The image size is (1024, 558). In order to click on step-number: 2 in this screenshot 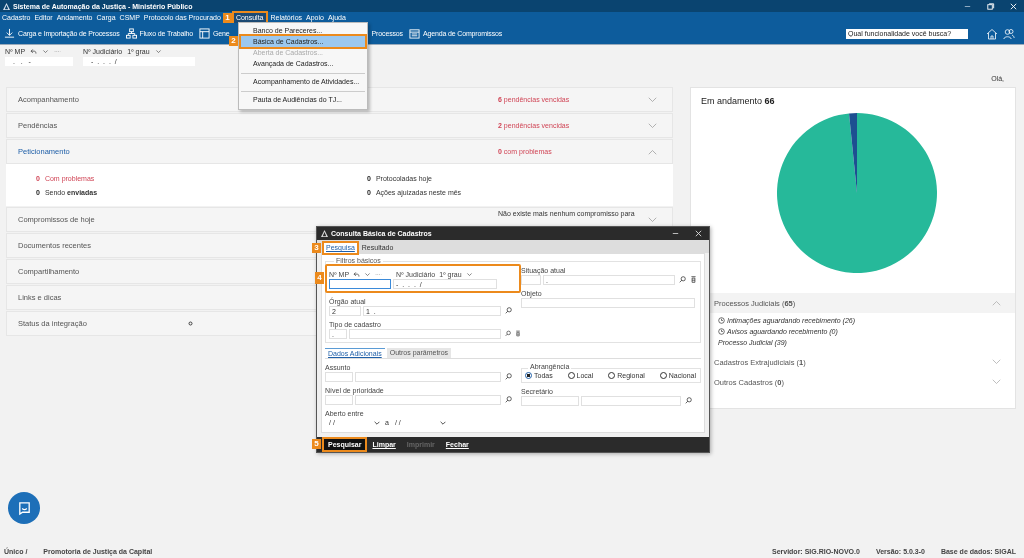, I will do `click(233, 41)`.